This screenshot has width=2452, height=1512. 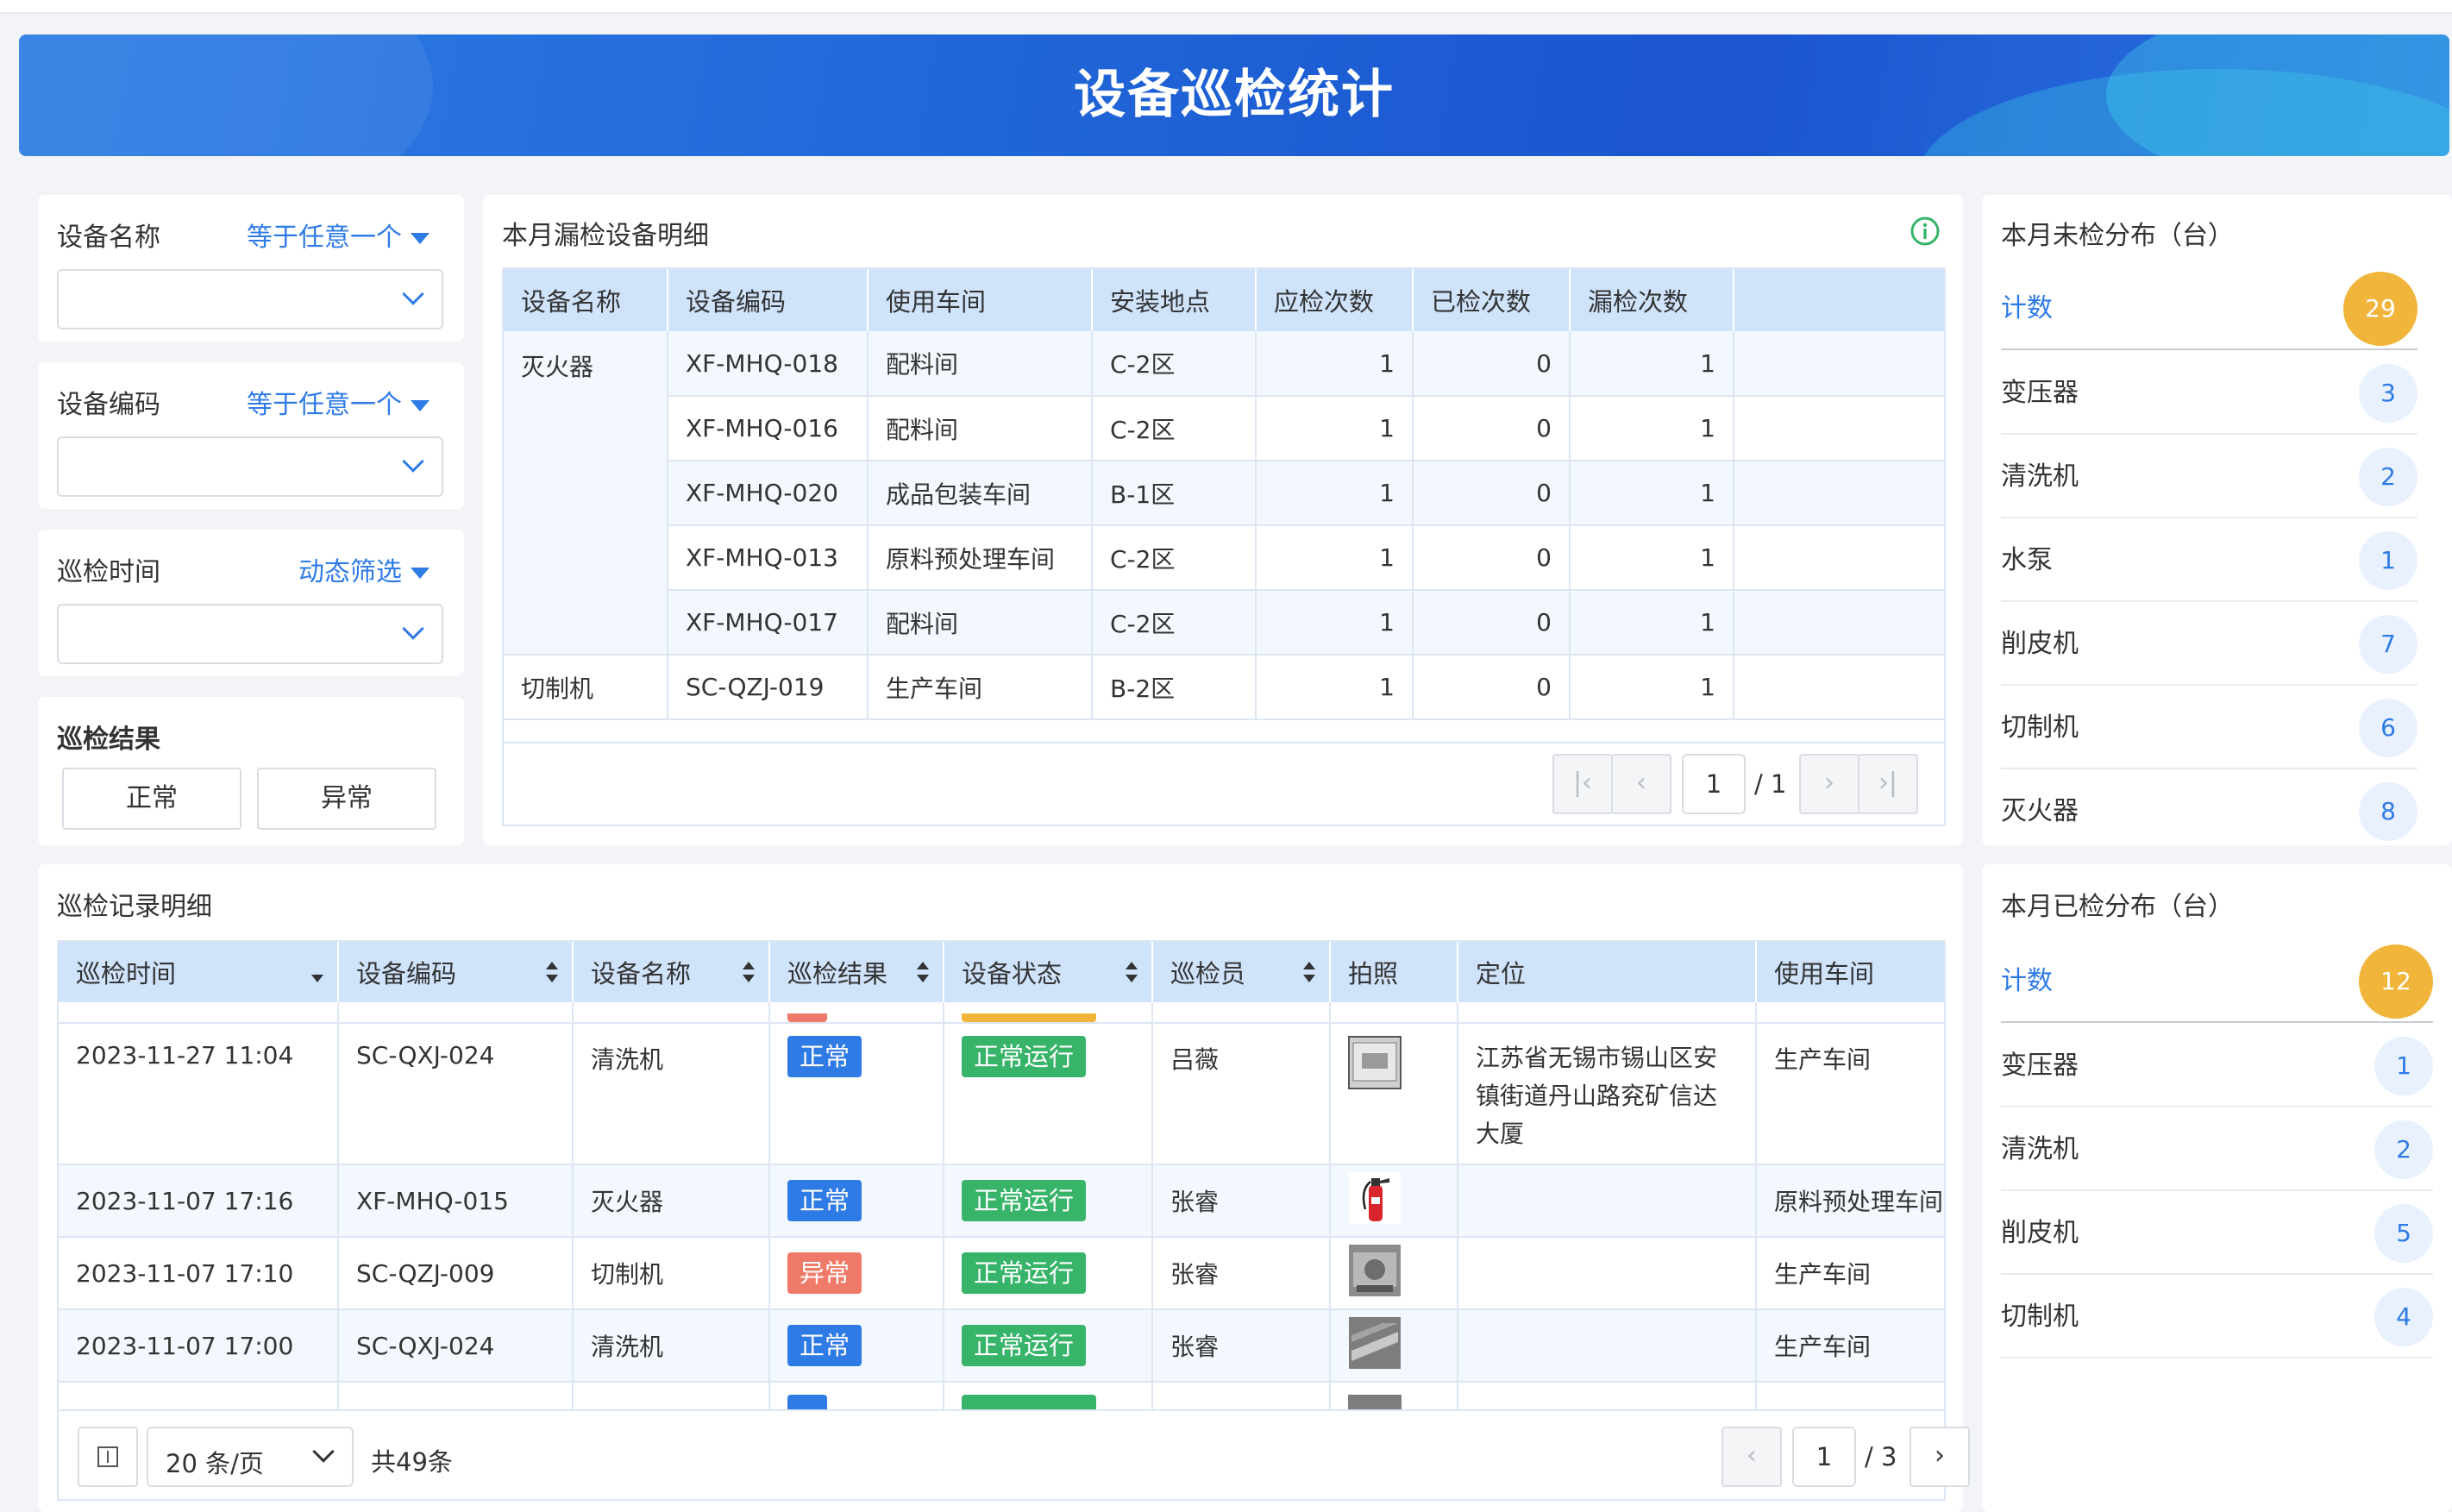 I want to click on page-size-select: 20 条/页, so click(x=250, y=1457).